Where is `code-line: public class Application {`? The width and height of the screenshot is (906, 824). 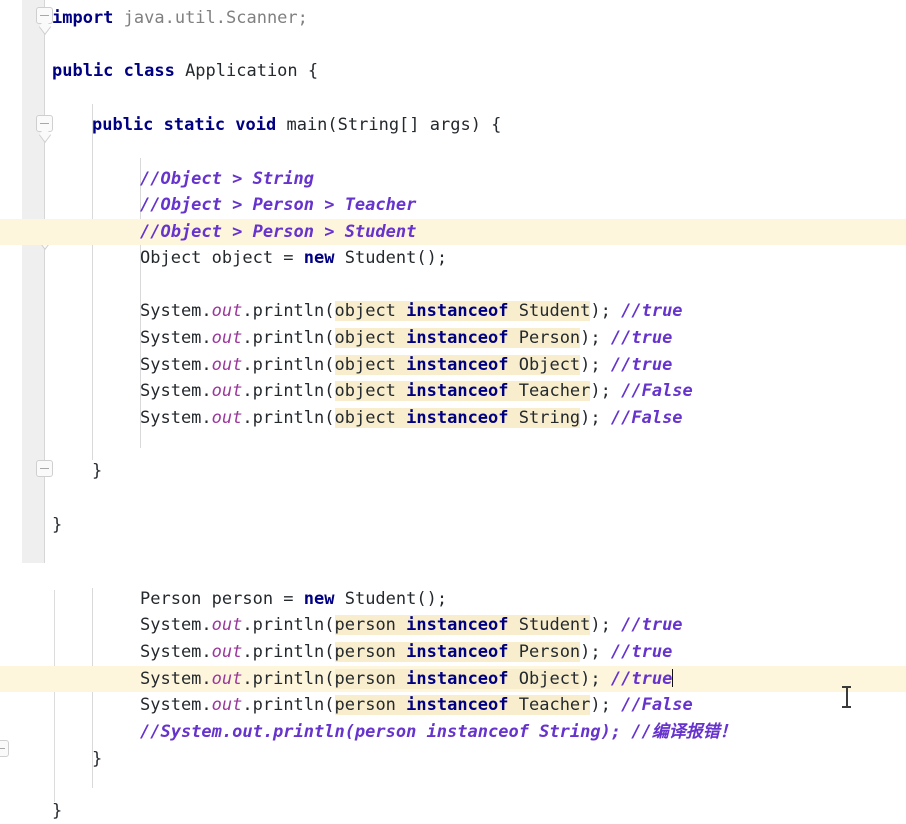
code-line: public class Application { is located at coordinates (453, 71).